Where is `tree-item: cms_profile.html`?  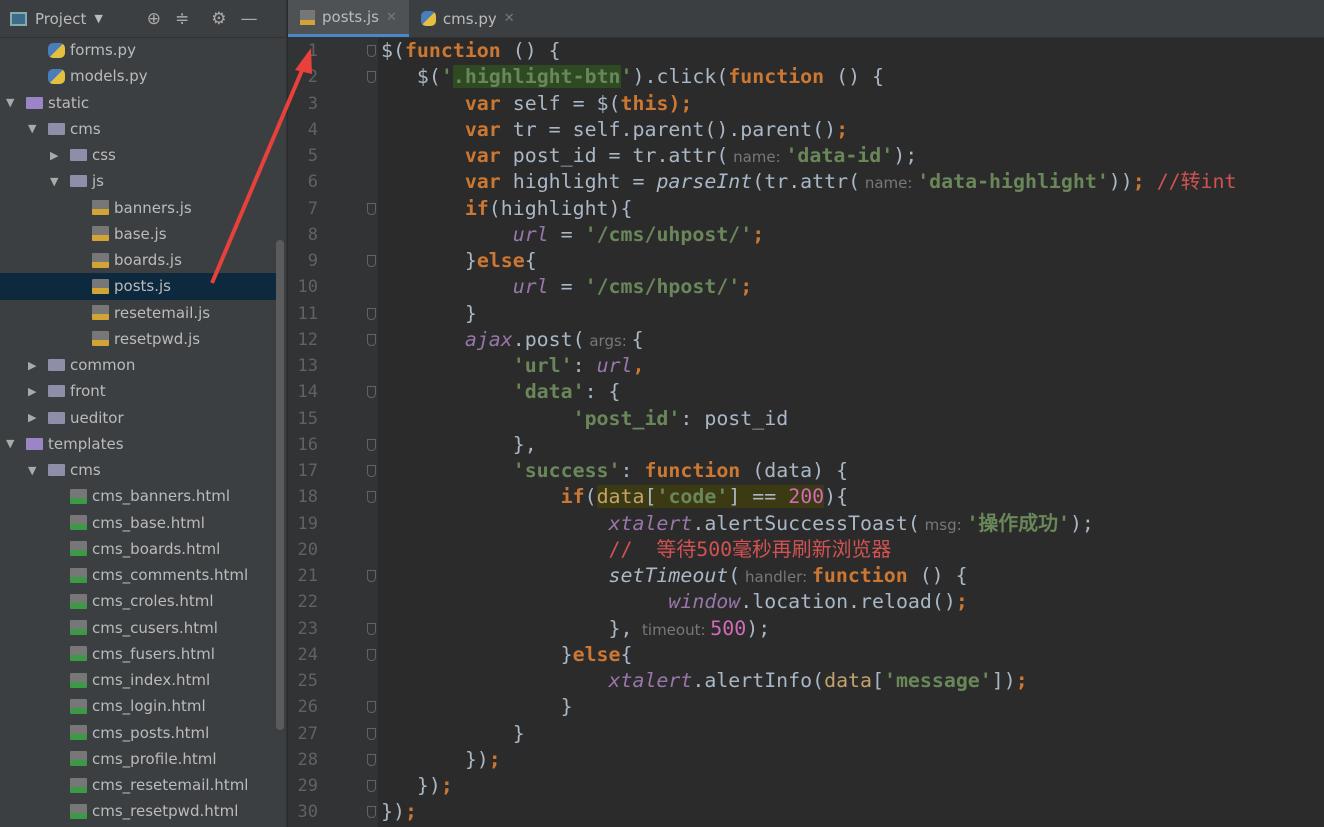
tree-item: cms_profile.html is located at coordinates (138, 759).